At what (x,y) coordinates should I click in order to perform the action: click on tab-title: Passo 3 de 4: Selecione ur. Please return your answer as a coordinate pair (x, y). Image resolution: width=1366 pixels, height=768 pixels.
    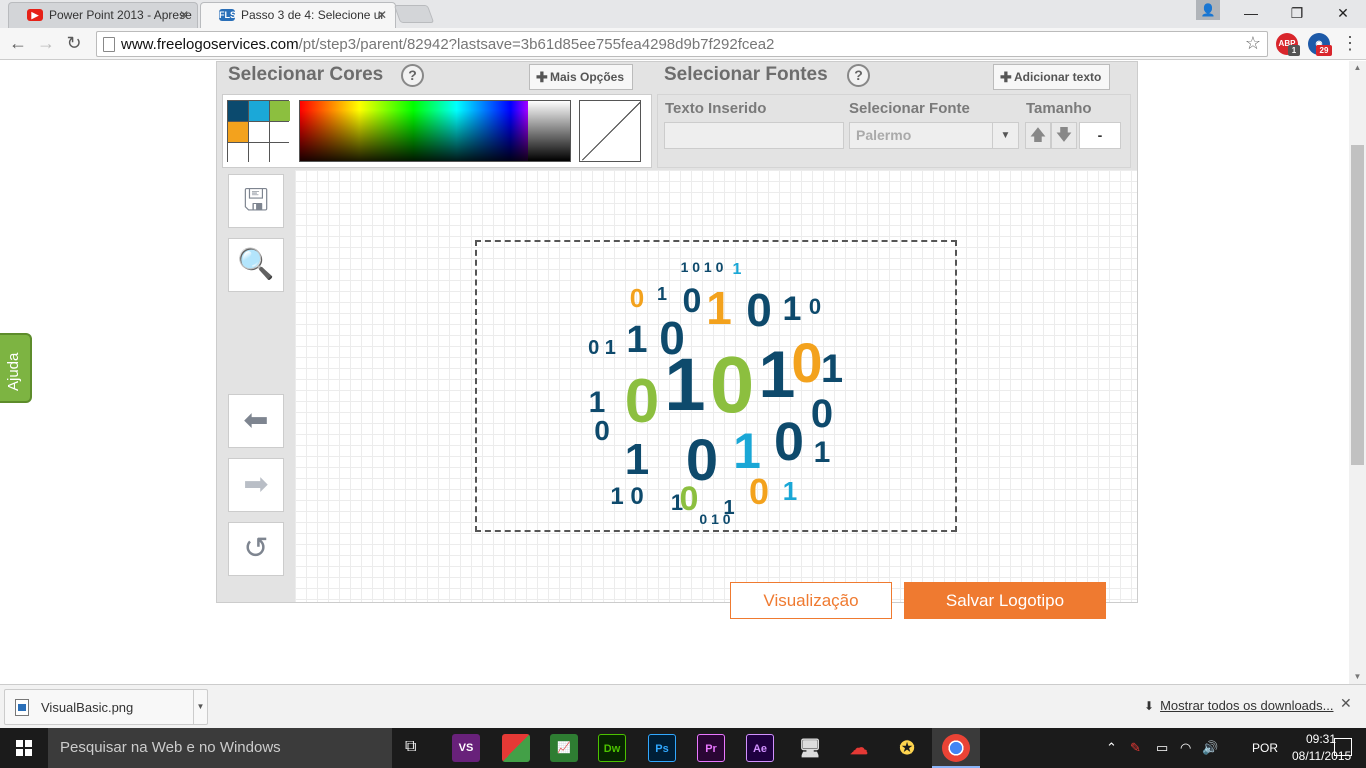
    Looking at the image, I should click on (313, 15).